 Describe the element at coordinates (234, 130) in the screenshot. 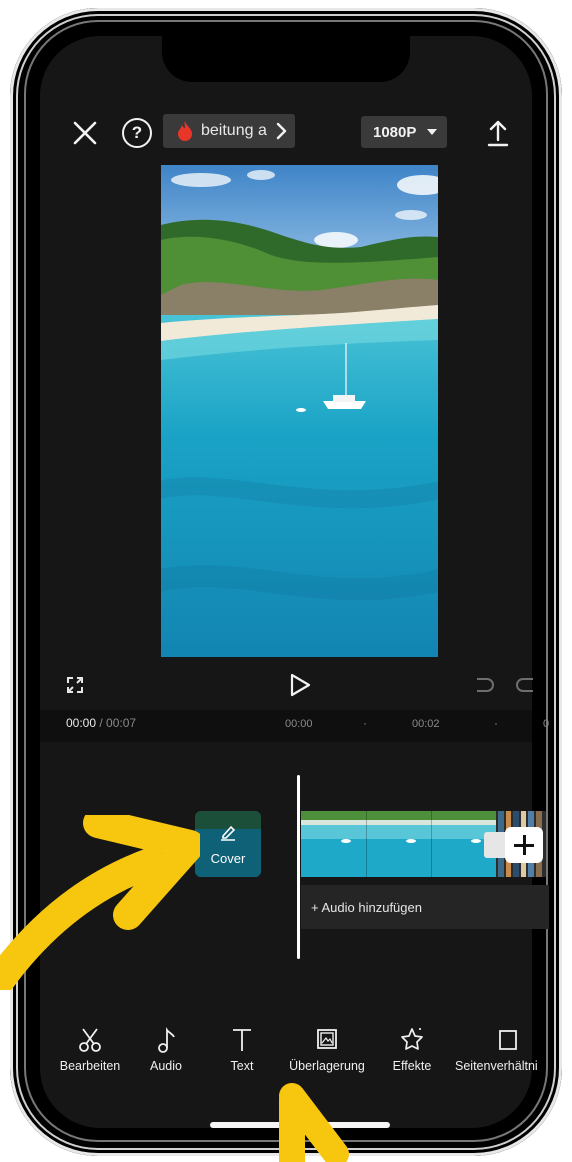

I see `project-name: beitung a` at that location.